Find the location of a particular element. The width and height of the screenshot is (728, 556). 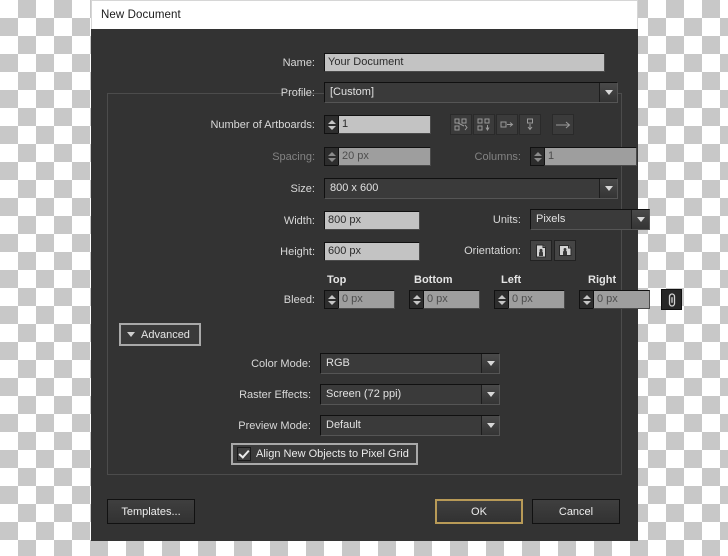

name-label: Name: is located at coordinates (298, 62).